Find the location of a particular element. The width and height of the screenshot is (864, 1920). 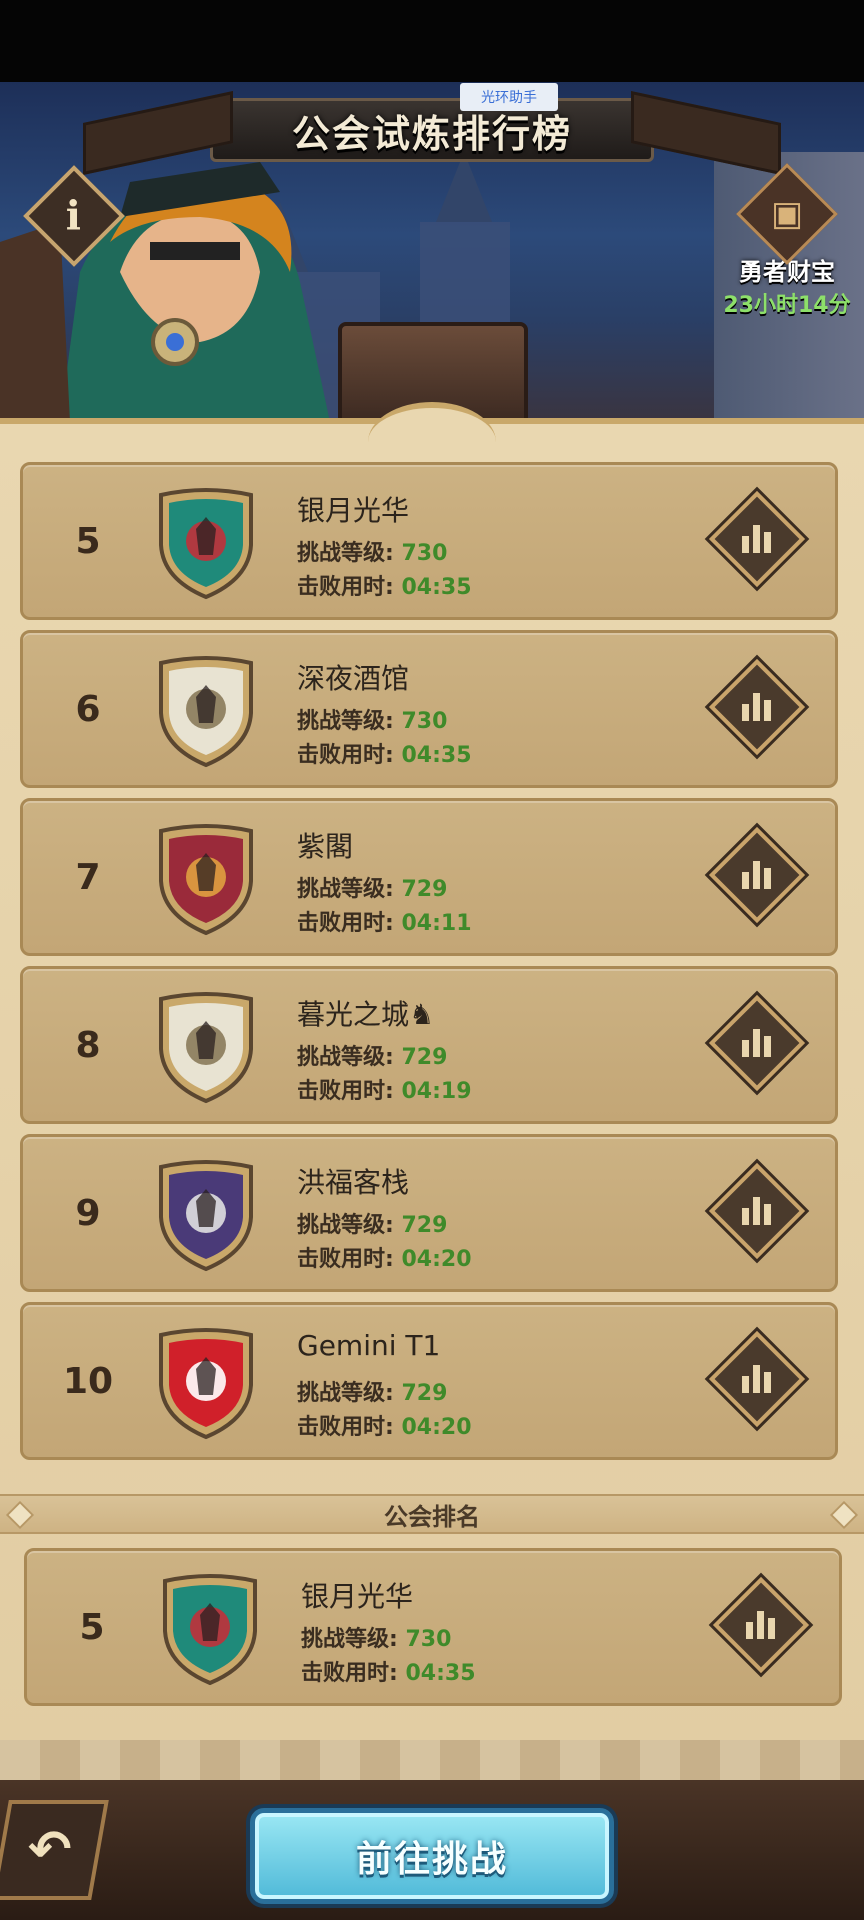

guild-name: 深夜酒馆 is located at coordinates (353, 678).